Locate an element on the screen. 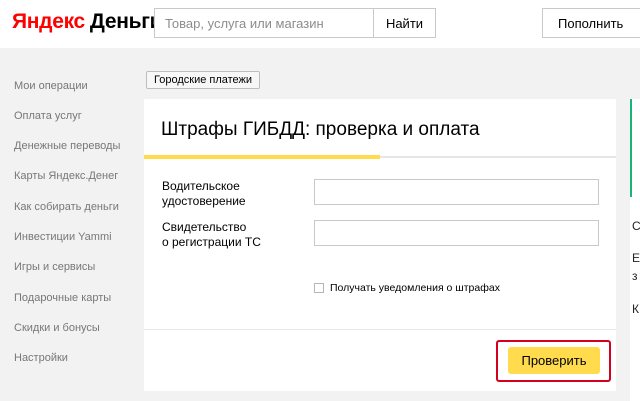  sidebar-item-my-operations: Мои операции is located at coordinates (51, 86).